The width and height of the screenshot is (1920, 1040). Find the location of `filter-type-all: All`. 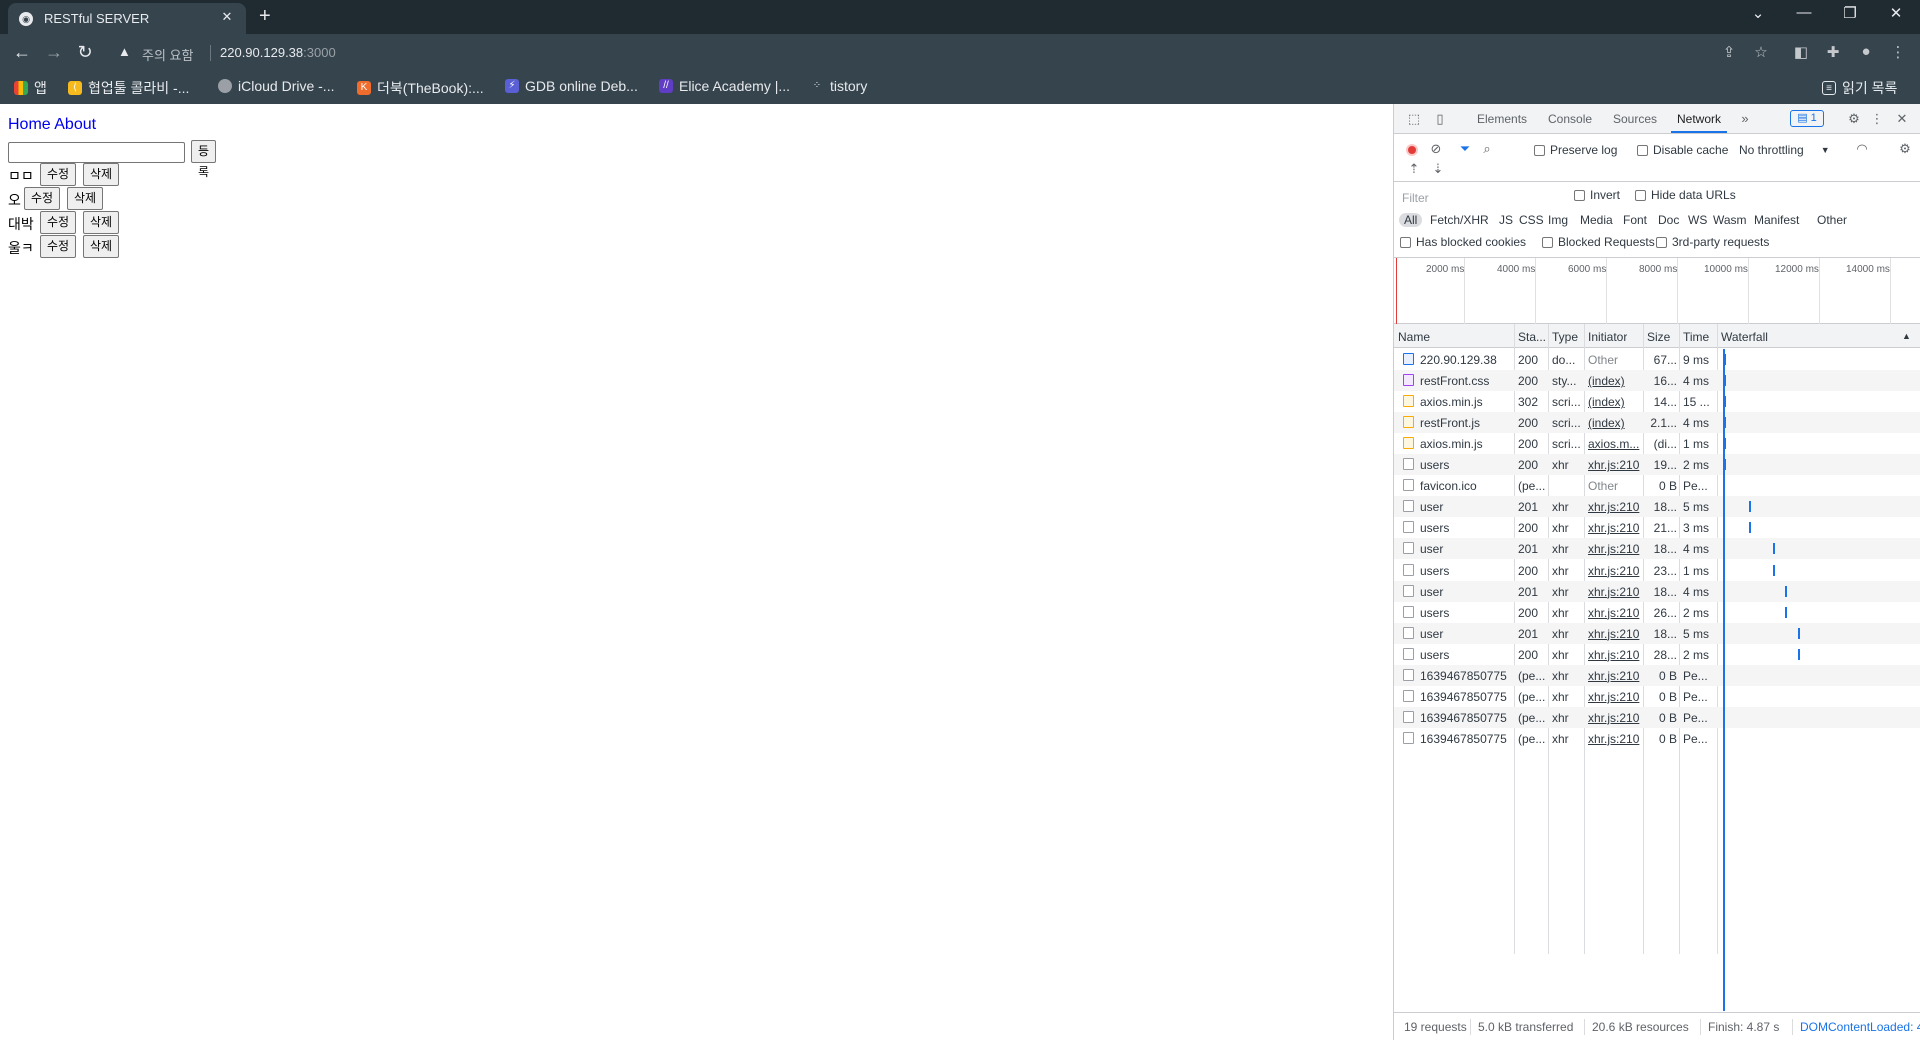

filter-type-all: All is located at coordinates (1411, 220).